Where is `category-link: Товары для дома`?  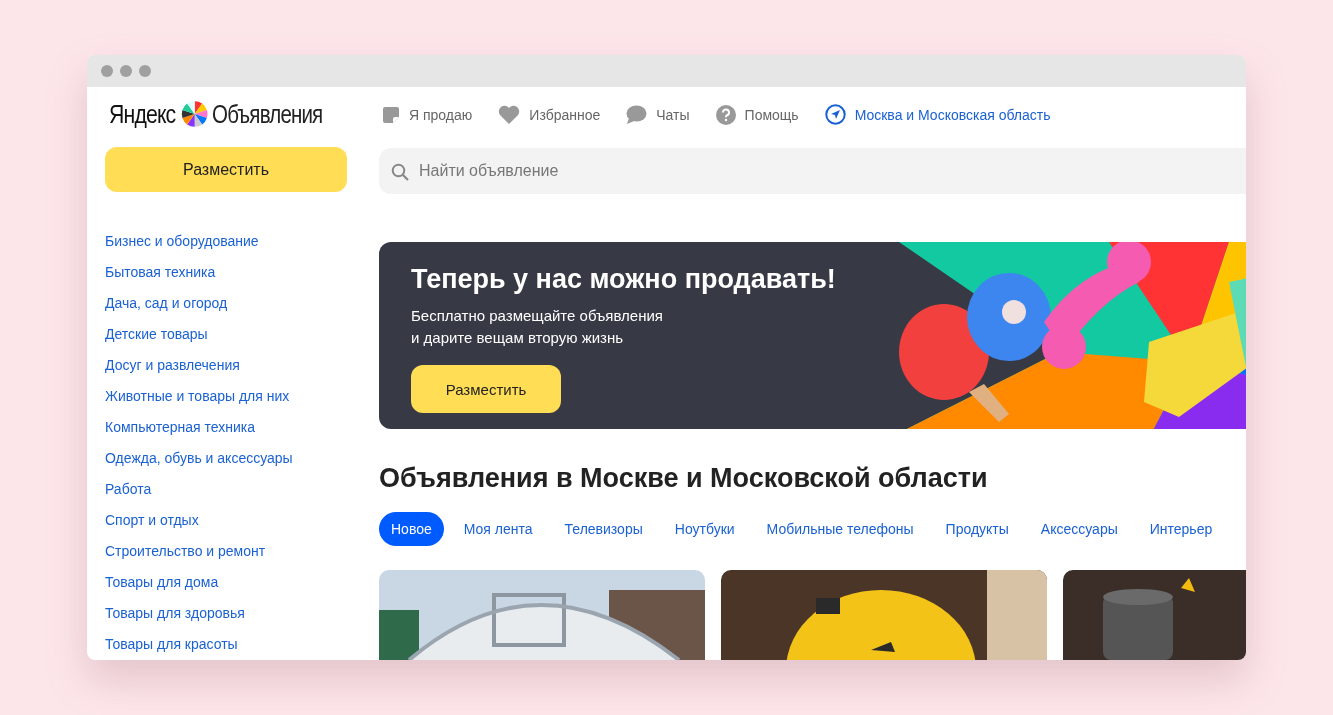 category-link: Товары для дома is located at coordinates (226, 582).